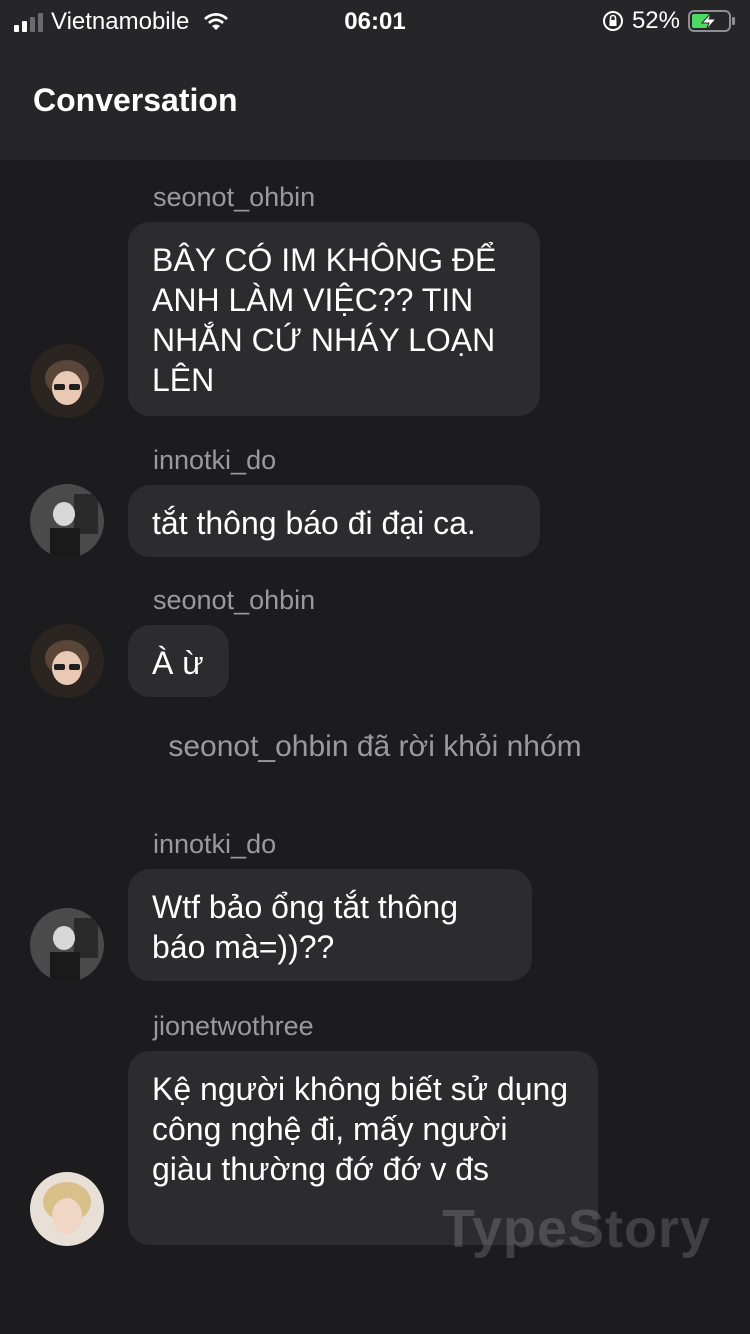 The height and width of the screenshot is (1334, 750). Describe the element at coordinates (135, 100) in the screenshot. I see `page-title: Conversation` at that location.